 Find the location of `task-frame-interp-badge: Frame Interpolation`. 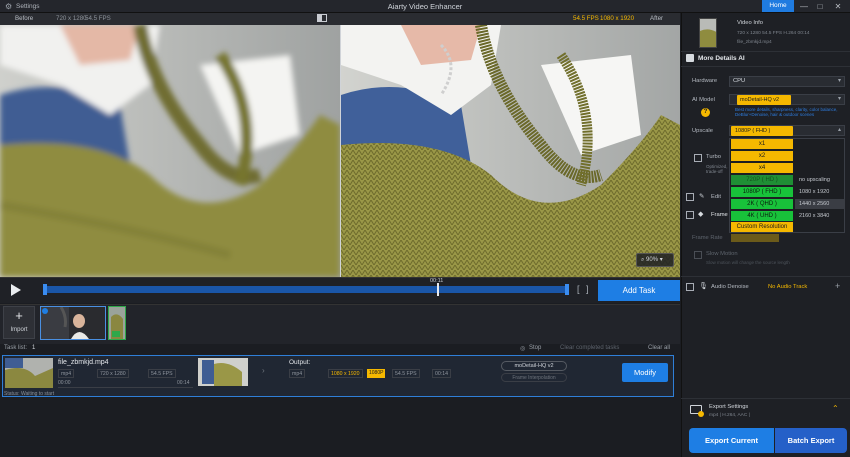

task-frame-interp-badge: Frame Interpolation is located at coordinates (534, 377).